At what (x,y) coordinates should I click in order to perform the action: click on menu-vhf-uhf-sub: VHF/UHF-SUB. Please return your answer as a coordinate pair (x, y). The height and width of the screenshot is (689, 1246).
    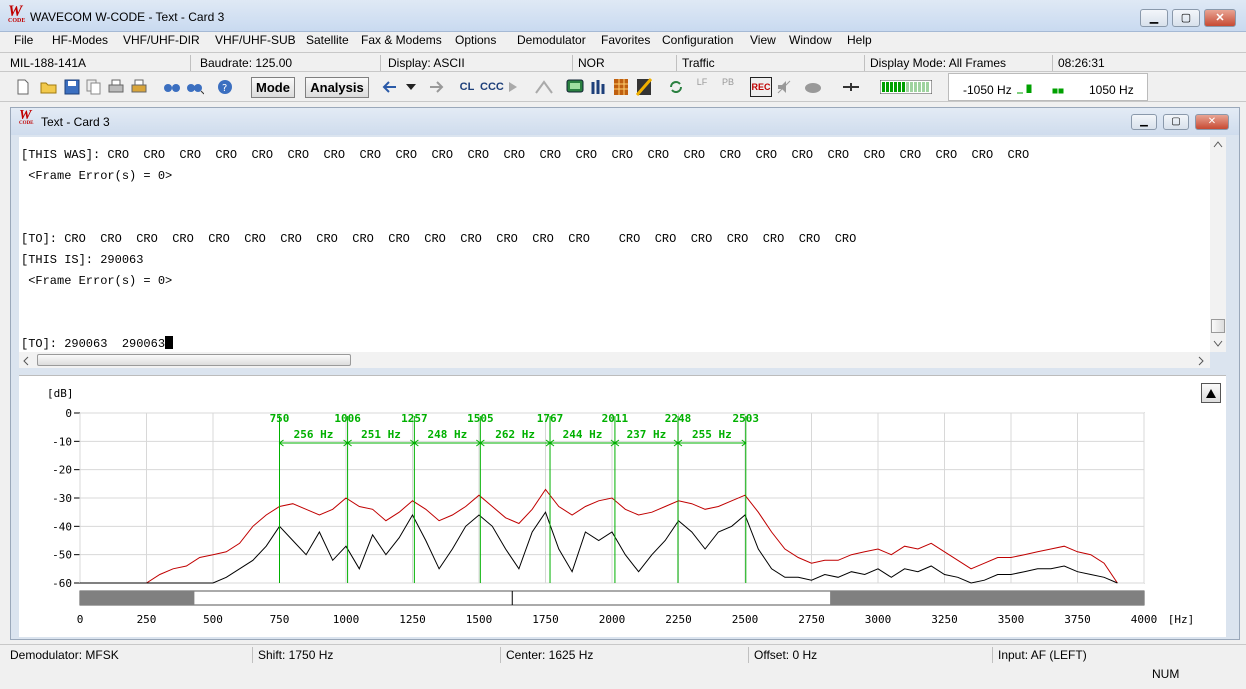
    Looking at the image, I should click on (255, 40).